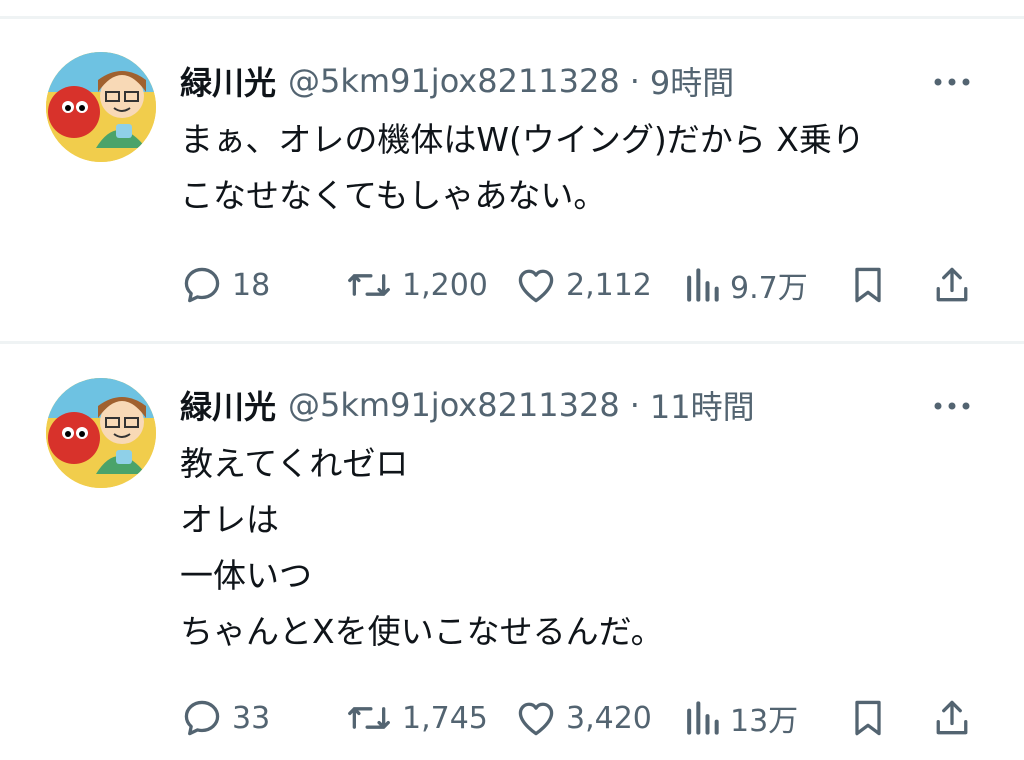 This screenshot has width=1024, height=760. What do you see at coordinates (294, 463) in the screenshot?
I see `tweet-text-line: 教えてくれゼロ` at bounding box center [294, 463].